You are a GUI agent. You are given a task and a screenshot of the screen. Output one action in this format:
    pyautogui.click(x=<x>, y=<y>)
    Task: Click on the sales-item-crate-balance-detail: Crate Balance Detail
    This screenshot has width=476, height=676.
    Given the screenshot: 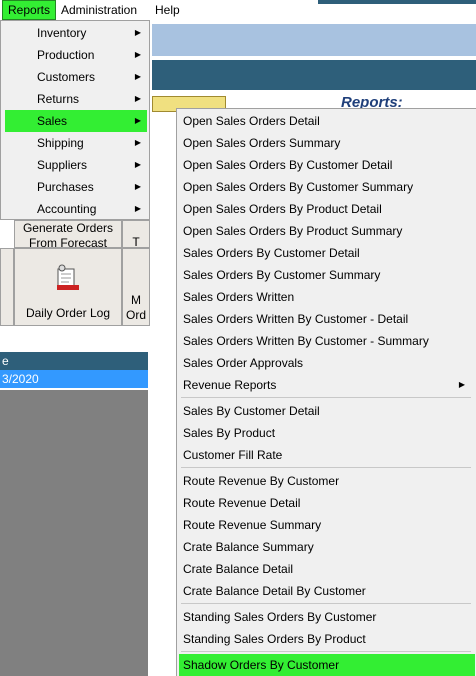 What is the action you would take?
    pyautogui.click(x=327, y=569)
    